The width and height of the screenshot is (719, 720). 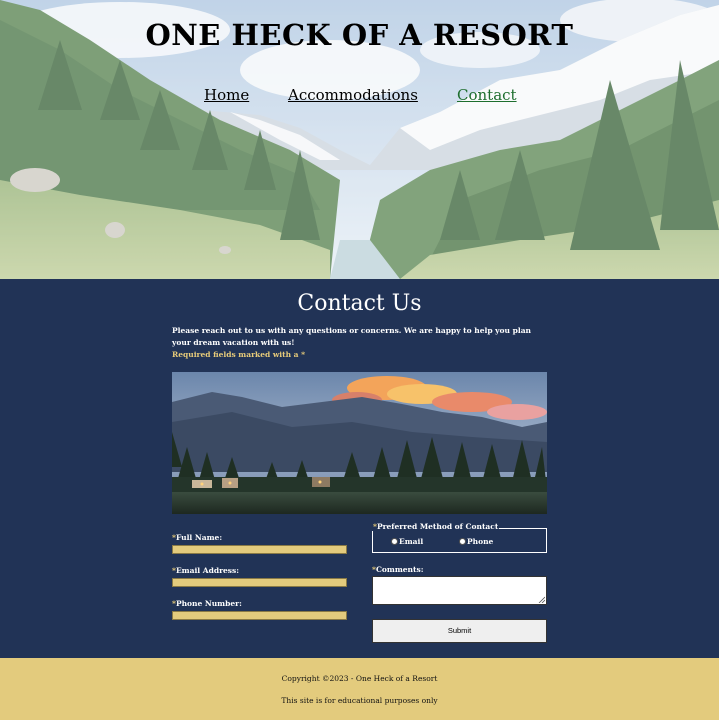 What do you see at coordinates (487, 95) in the screenshot?
I see `nav-contact-link: Contact` at bounding box center [487, 95].